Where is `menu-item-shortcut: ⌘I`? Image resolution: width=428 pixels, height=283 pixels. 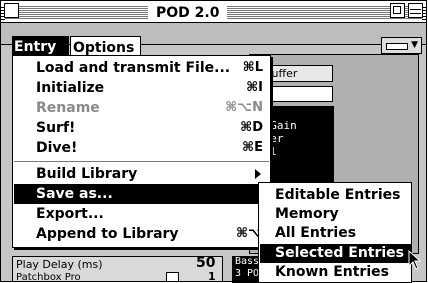
menu-item-shortcut: ⌘I is located at coordinates (254, 87).